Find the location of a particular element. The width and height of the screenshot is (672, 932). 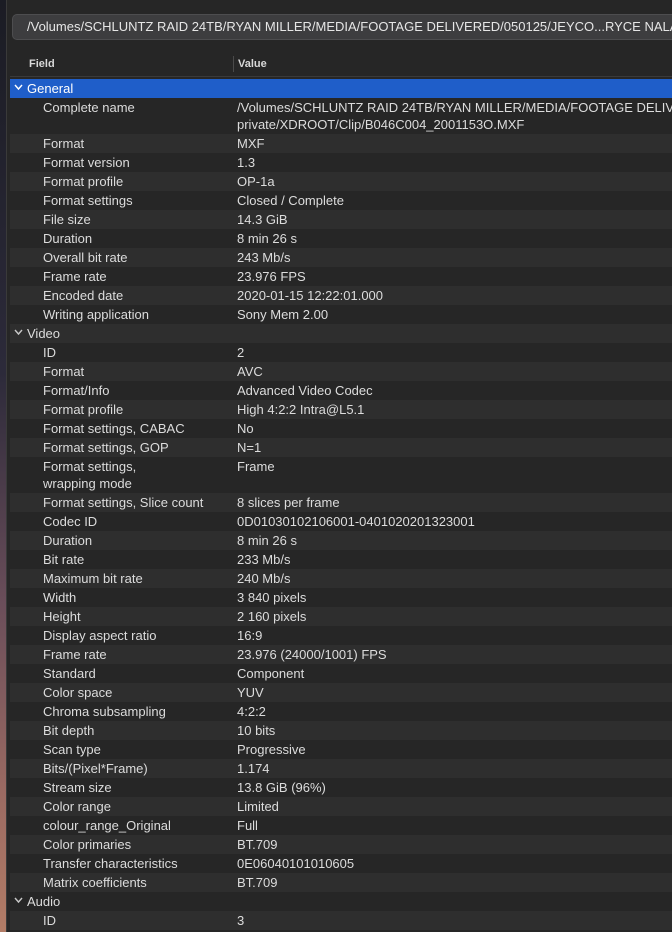

field-label: File size is located at coordinates (67, 219).